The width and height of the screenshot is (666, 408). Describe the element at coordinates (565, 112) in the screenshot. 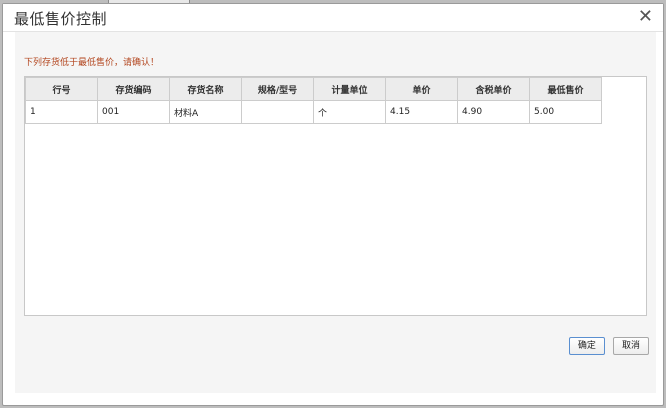

I see `cell-min-price: 5.00` at that location.